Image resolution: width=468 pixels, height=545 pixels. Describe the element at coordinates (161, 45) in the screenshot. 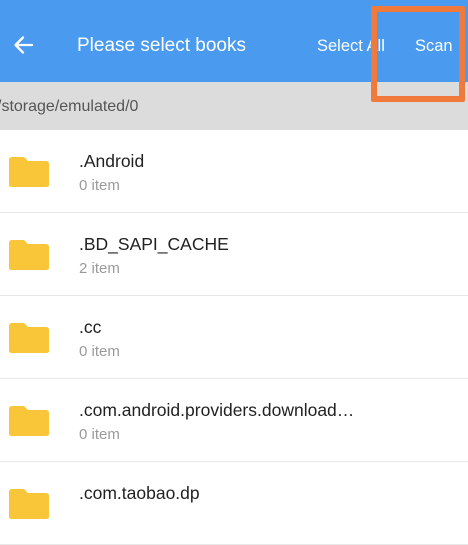

I see `page-title: Please select books` at that location.